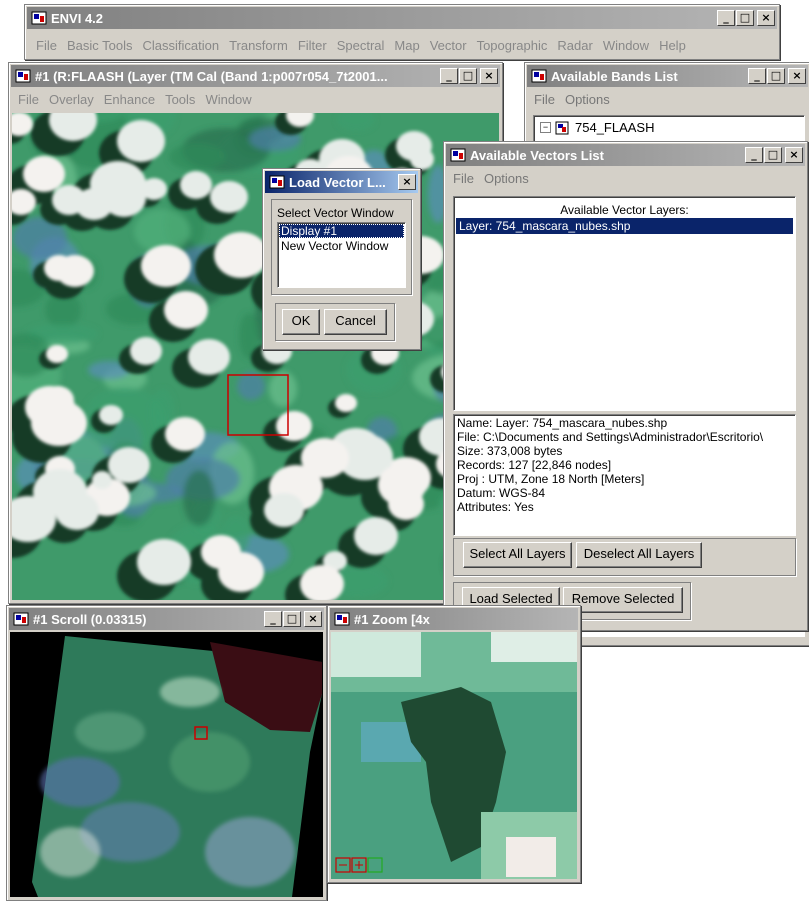 The image size is (809, 901). What do you see at coordinates (495, 507) in the screenshot?
I see `vector-info-line: Attributes: Yes` at bounding box center [495, 507].